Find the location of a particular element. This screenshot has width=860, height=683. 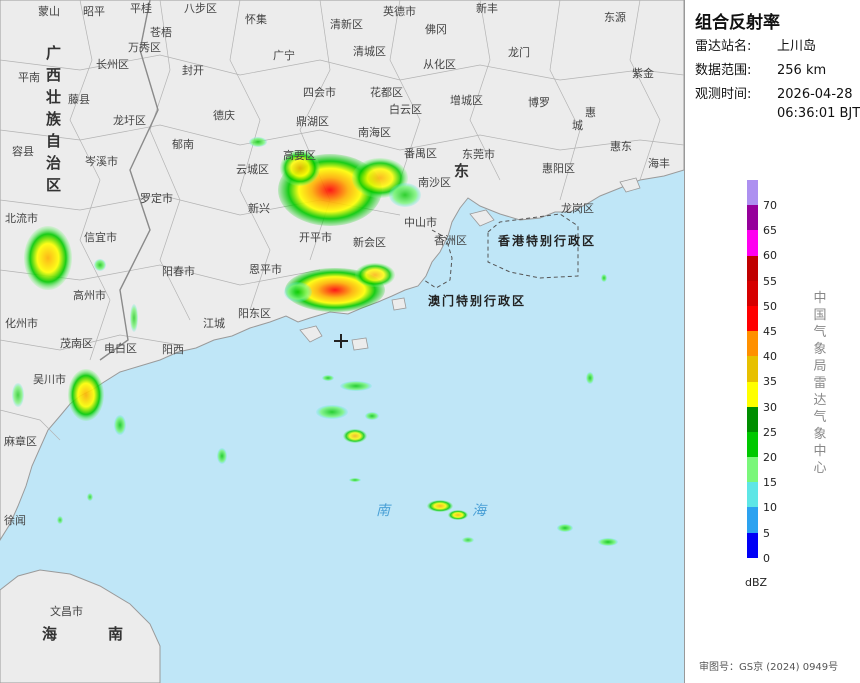

place-label: 阳西 is located at coordinates (173, 349).